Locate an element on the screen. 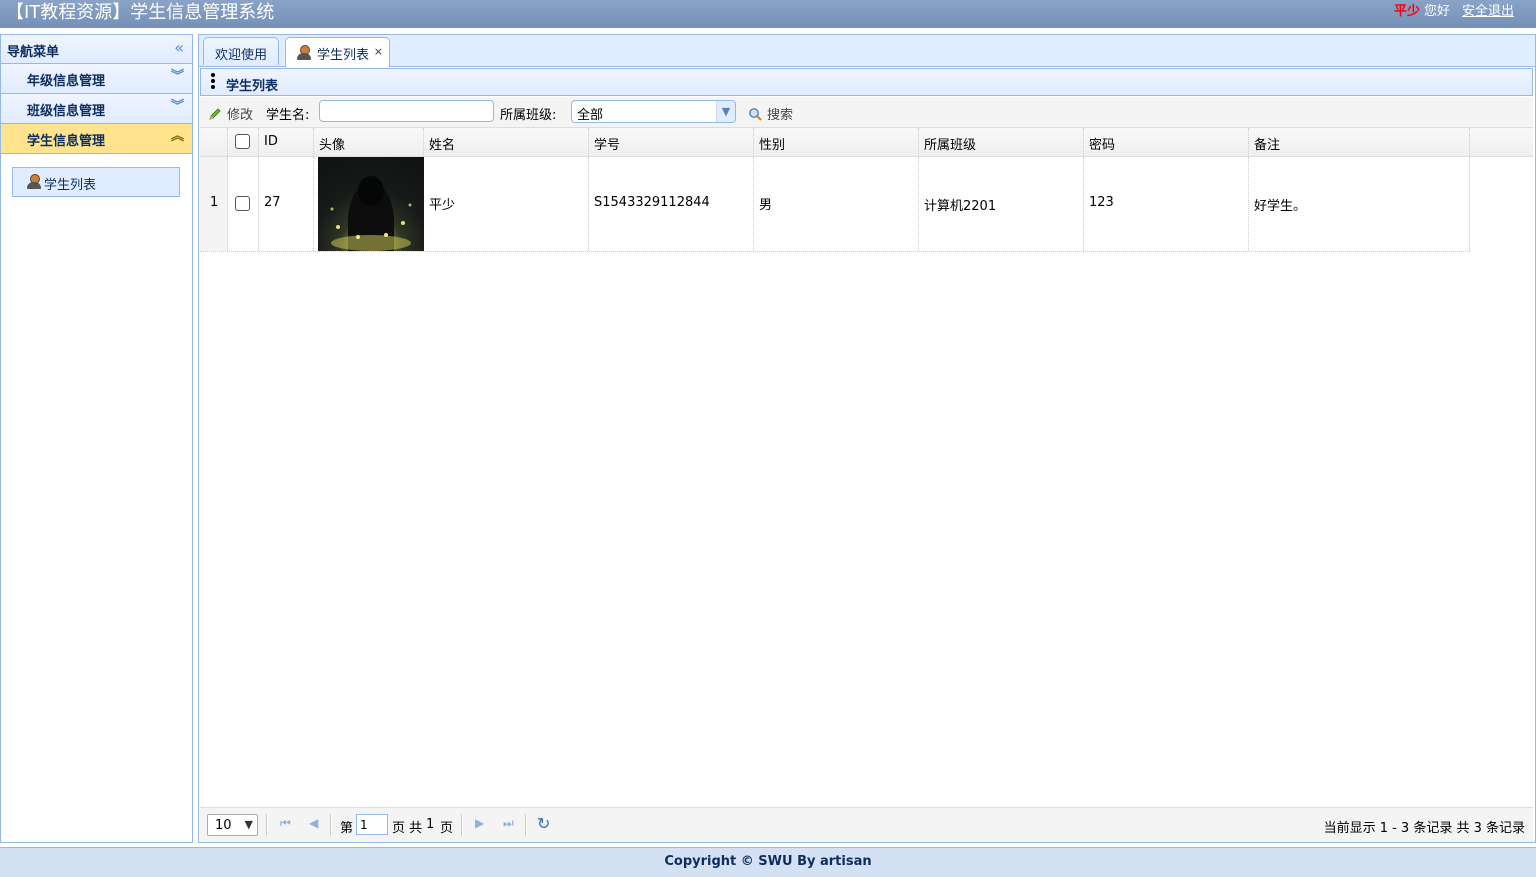  record-info: 当前显示 1 - 3 条记录 共 3 条记录 is located at coordinates (1424, 828).